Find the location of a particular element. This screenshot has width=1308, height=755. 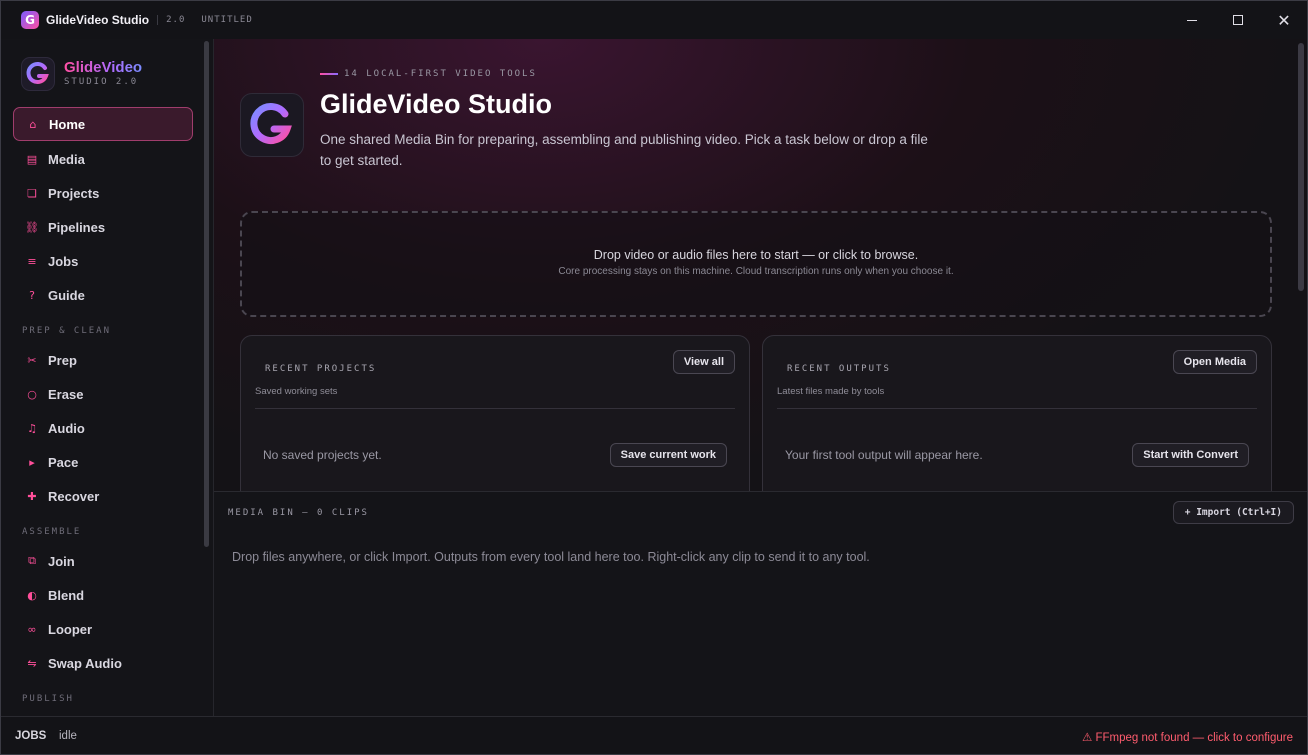

plus-icon: ✚ is located at coordinates (32, 496).